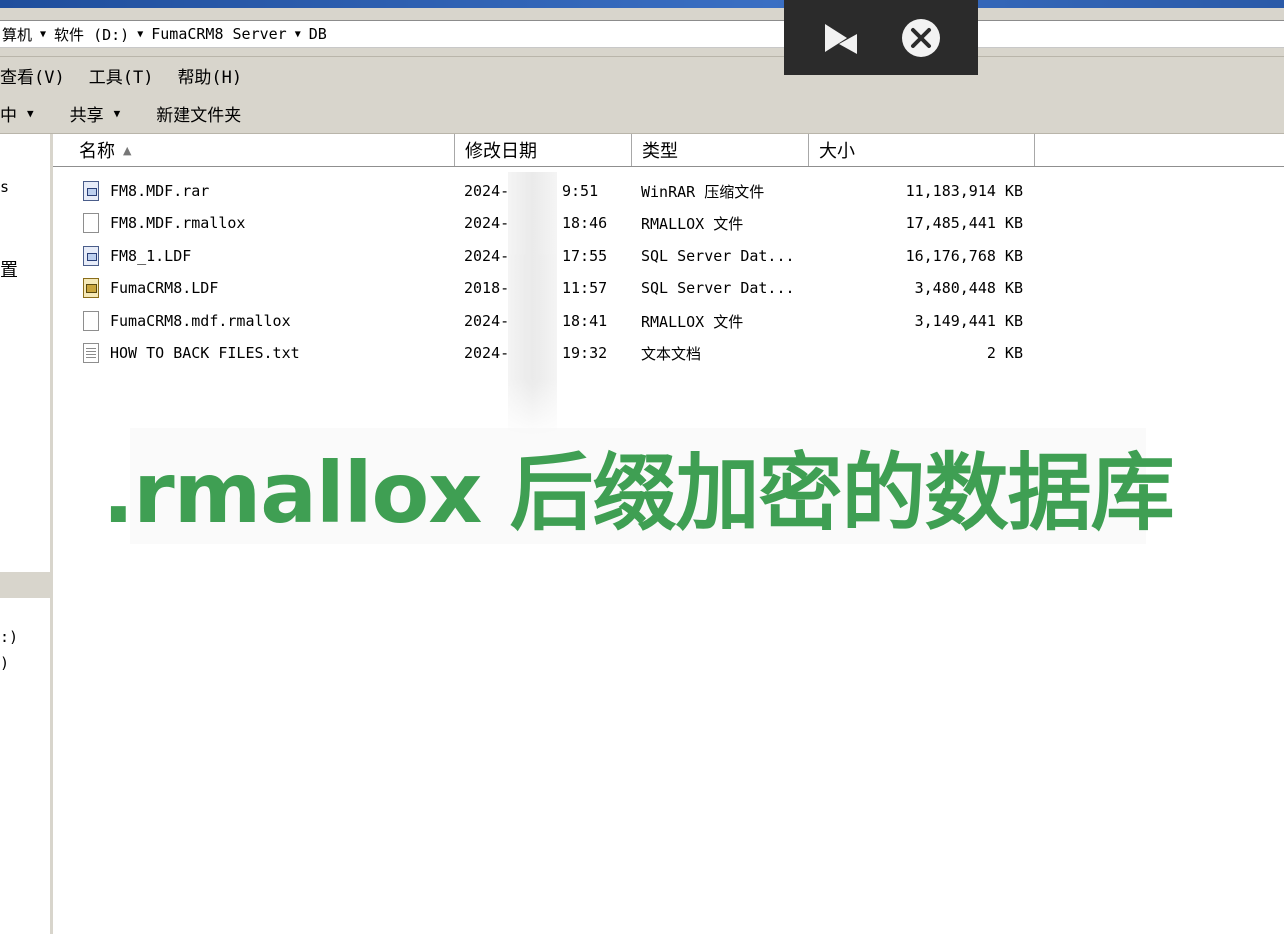 The image size is (1284, 934). What do you see at coordinates (209, 75) in the screenshot?
I see `menu-help: 帮助(H)` at bounding box center [209, 75].